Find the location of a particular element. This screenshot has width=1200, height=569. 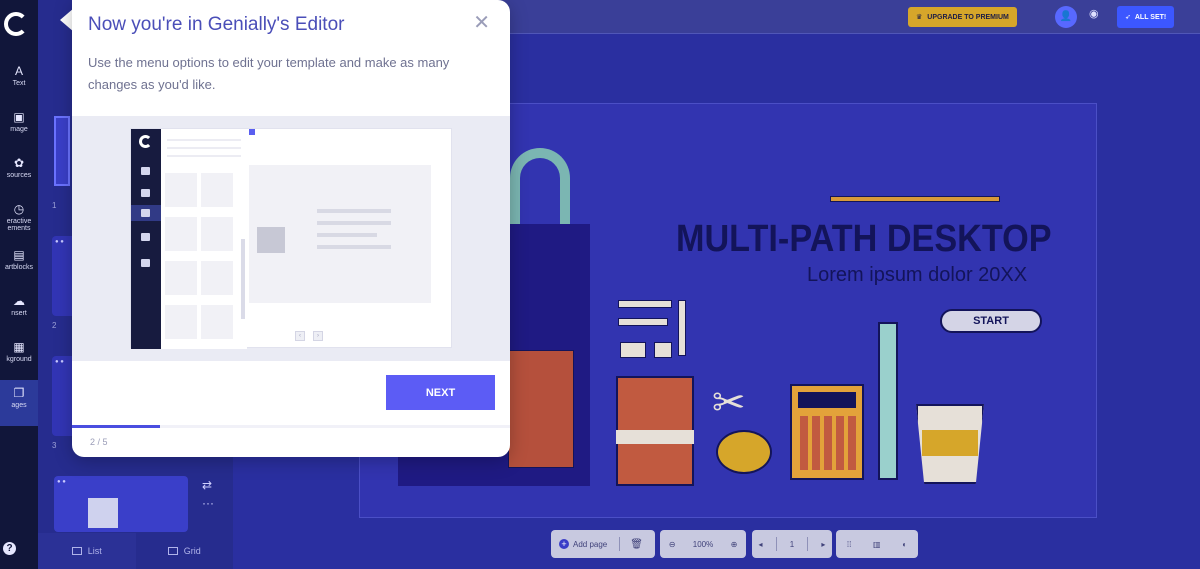

eraser-illustration is located at coordinates (633, 350).